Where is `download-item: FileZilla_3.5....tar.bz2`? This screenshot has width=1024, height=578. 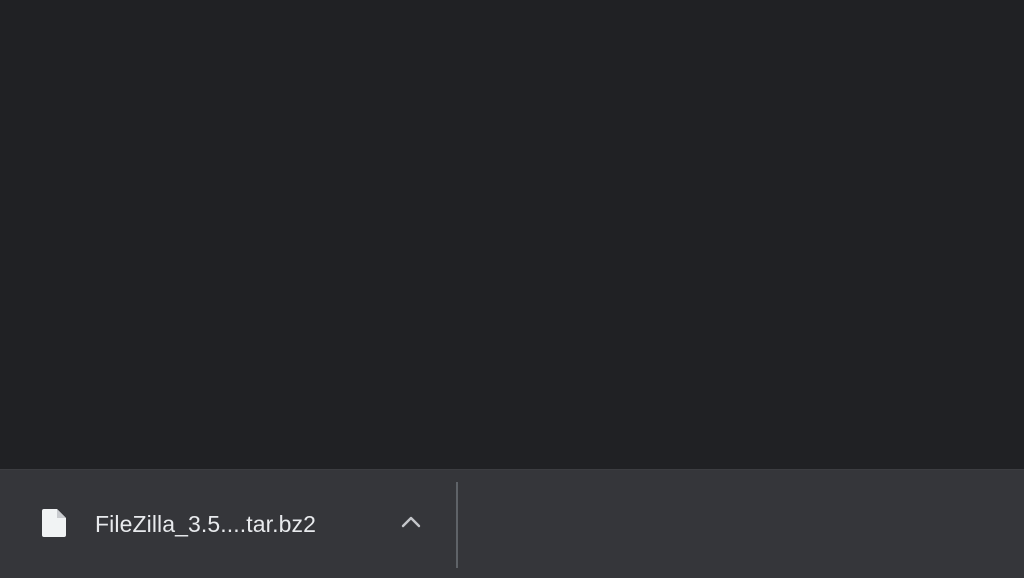 download-item: FileZilla_3.5....tar.bz2 is located at coordinates (228, 524).